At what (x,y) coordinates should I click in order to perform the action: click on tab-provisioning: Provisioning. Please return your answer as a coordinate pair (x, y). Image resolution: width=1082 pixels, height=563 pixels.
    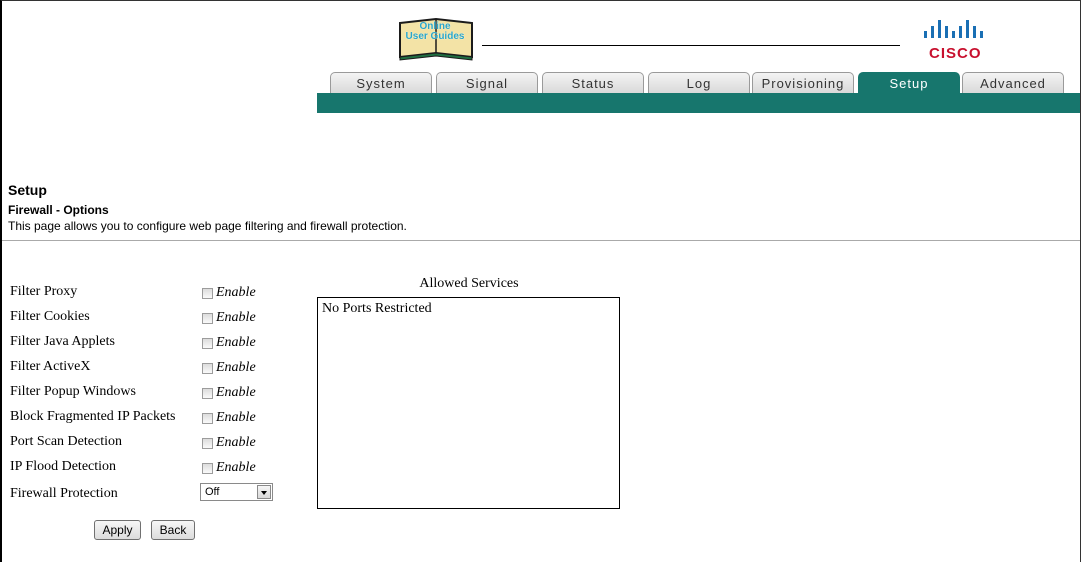
    Looking at the image, I should click on (803, 82).